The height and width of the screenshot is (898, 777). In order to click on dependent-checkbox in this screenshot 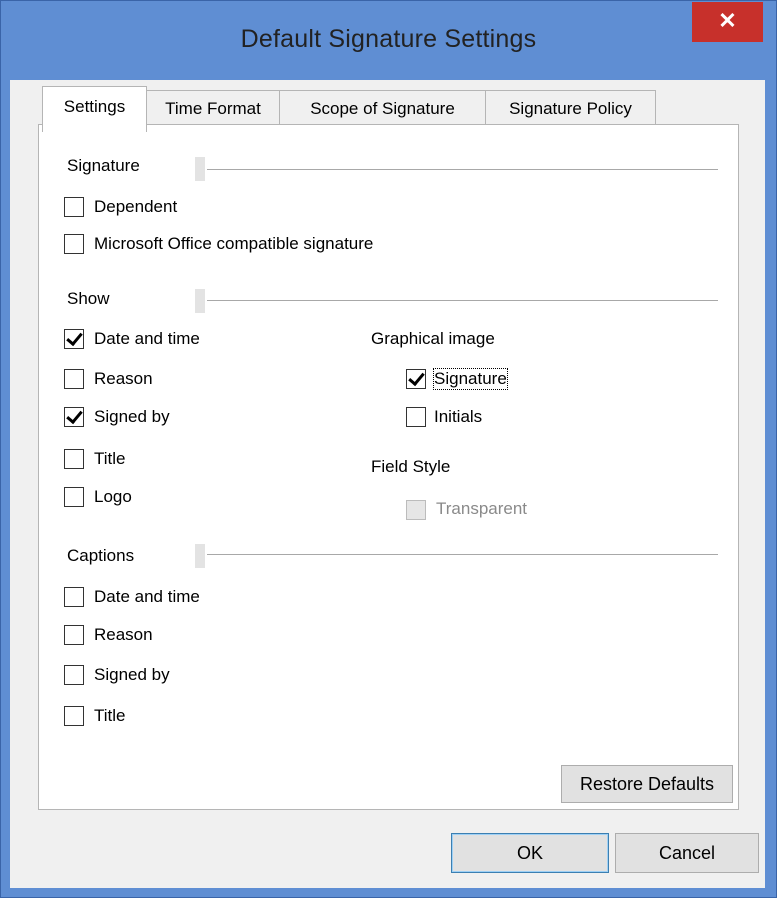, I will do `click(74, 207)`.